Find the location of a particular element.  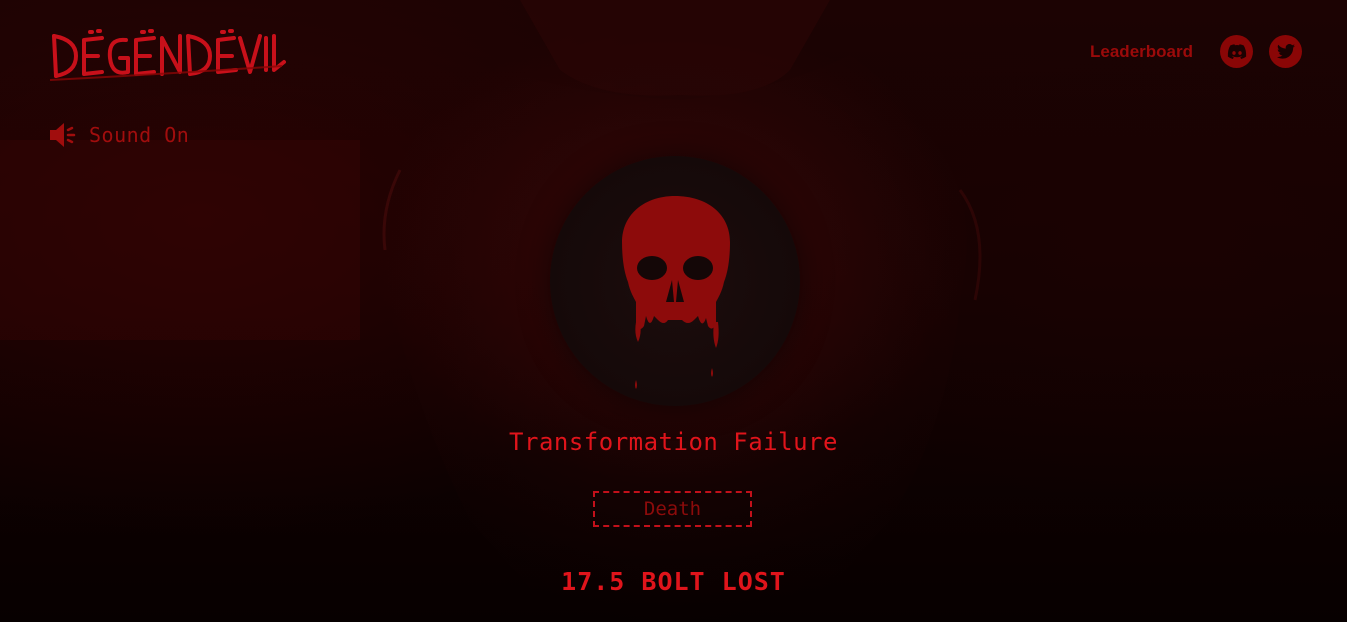

sound-toggle-button: Sound On is located at coordinates (119, 135).